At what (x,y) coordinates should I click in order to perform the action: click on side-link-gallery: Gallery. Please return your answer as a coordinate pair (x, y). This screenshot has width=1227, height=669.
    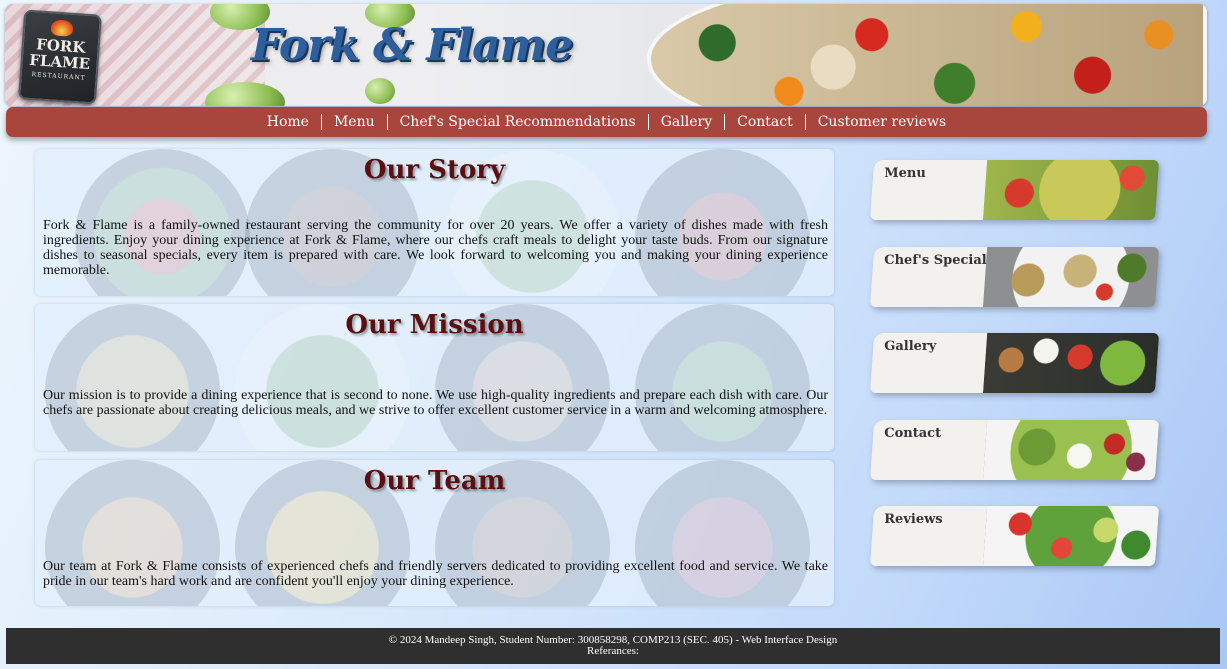
    Looking at the image, I should click on (1015, 363).